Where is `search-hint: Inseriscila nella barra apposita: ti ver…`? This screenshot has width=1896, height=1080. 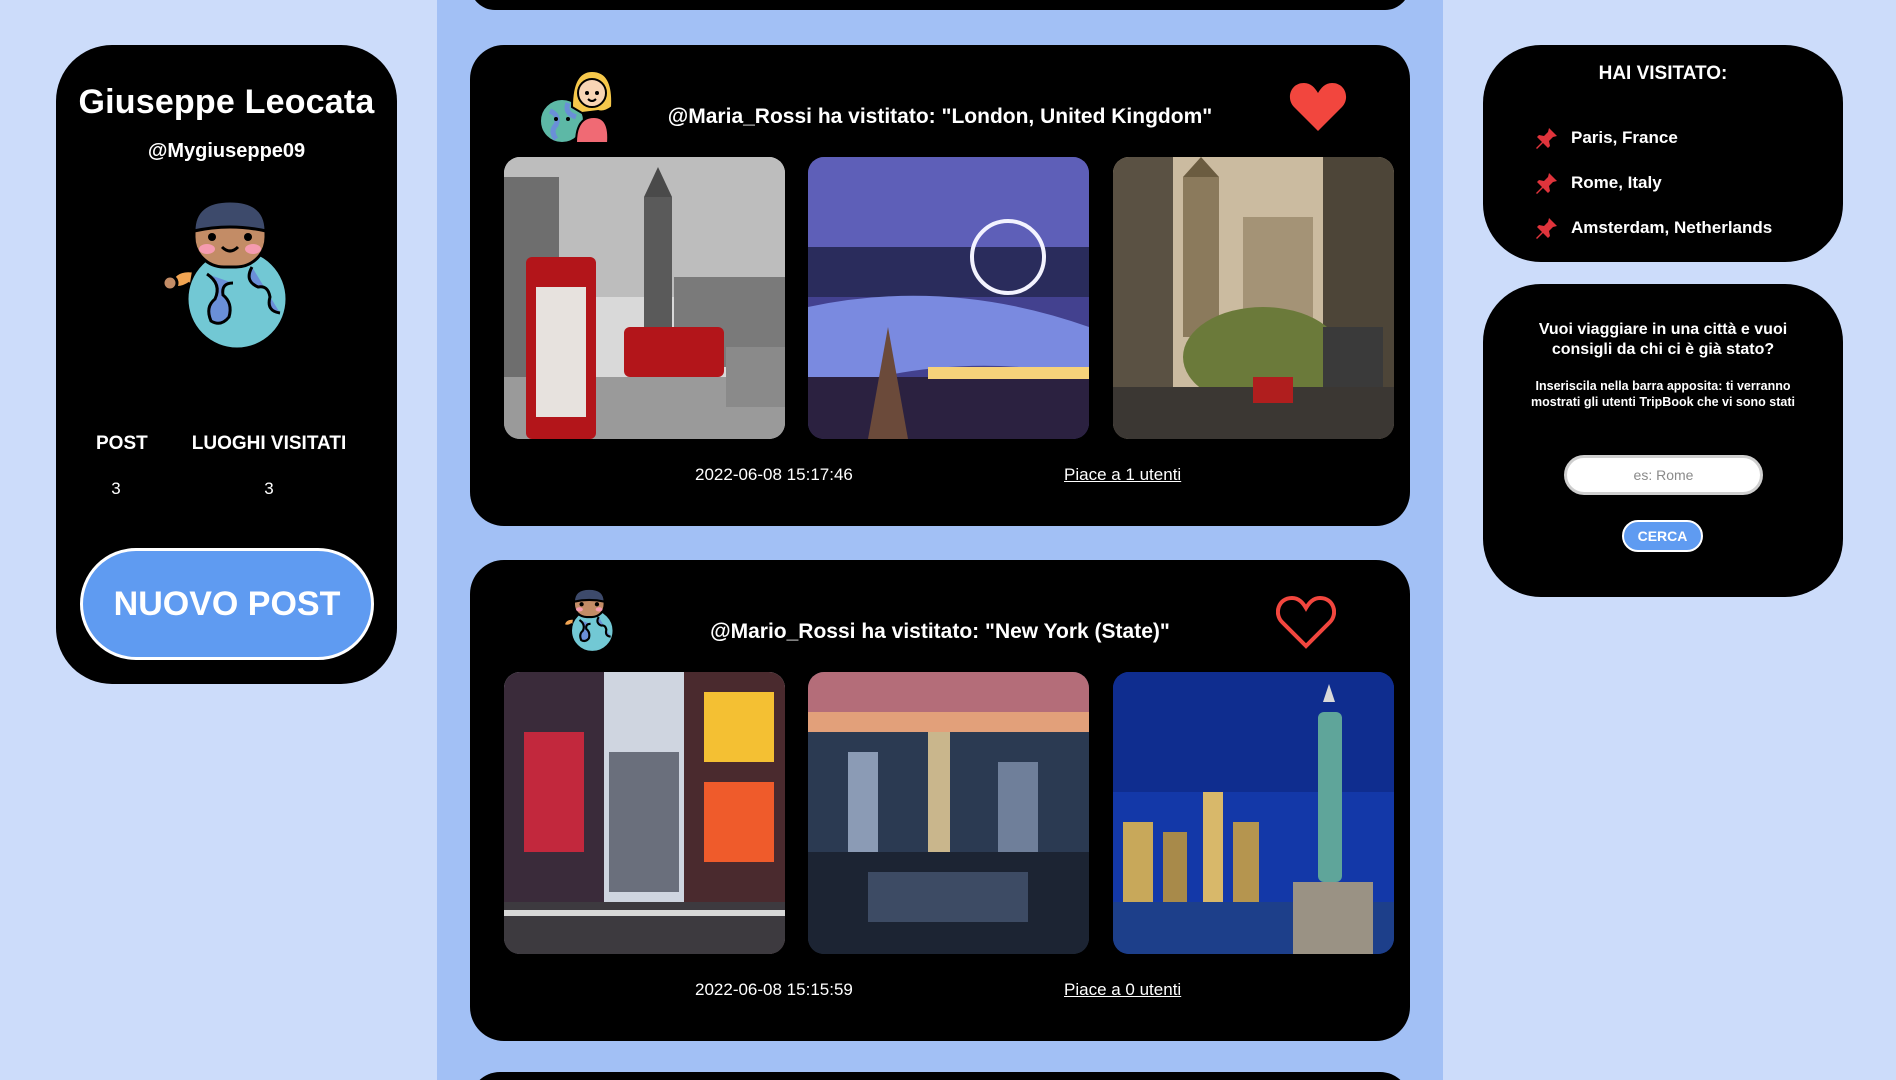
search-hint: Inseriscila nella barra apposita: ti ver… is located at coordinates (1663, 394).